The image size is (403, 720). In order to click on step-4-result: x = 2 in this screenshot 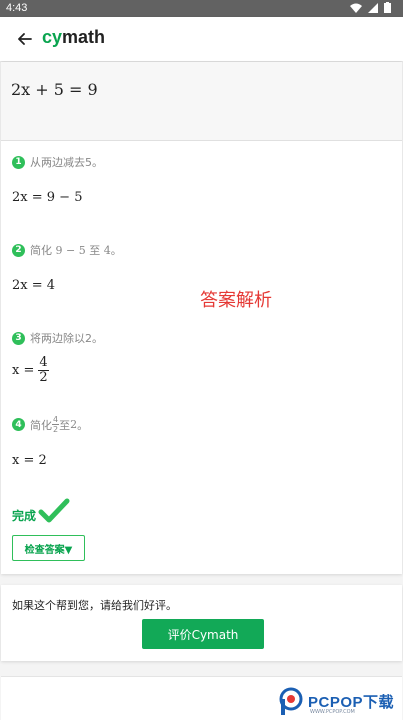, I will do `click(29, 460)`.